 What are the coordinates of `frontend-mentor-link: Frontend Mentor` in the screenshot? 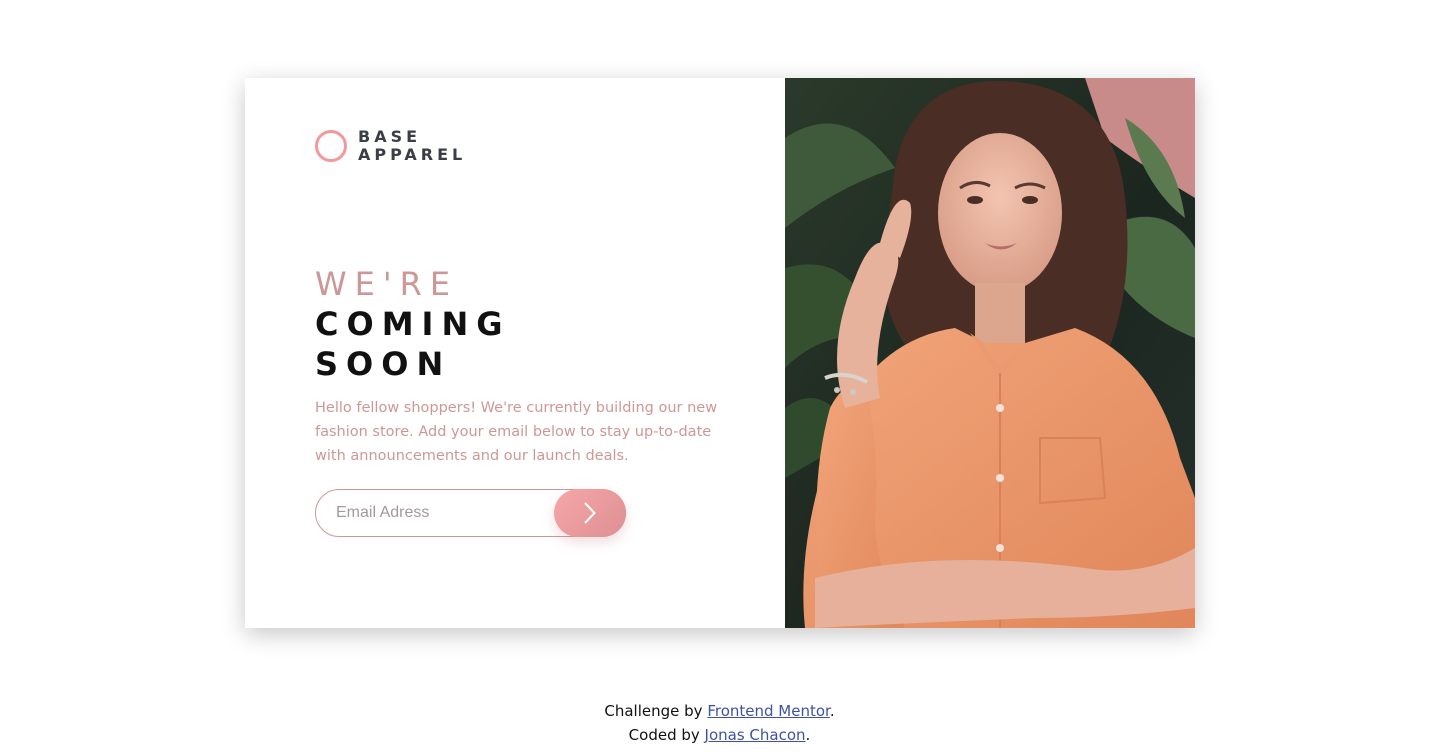 It's located at (768, 711).